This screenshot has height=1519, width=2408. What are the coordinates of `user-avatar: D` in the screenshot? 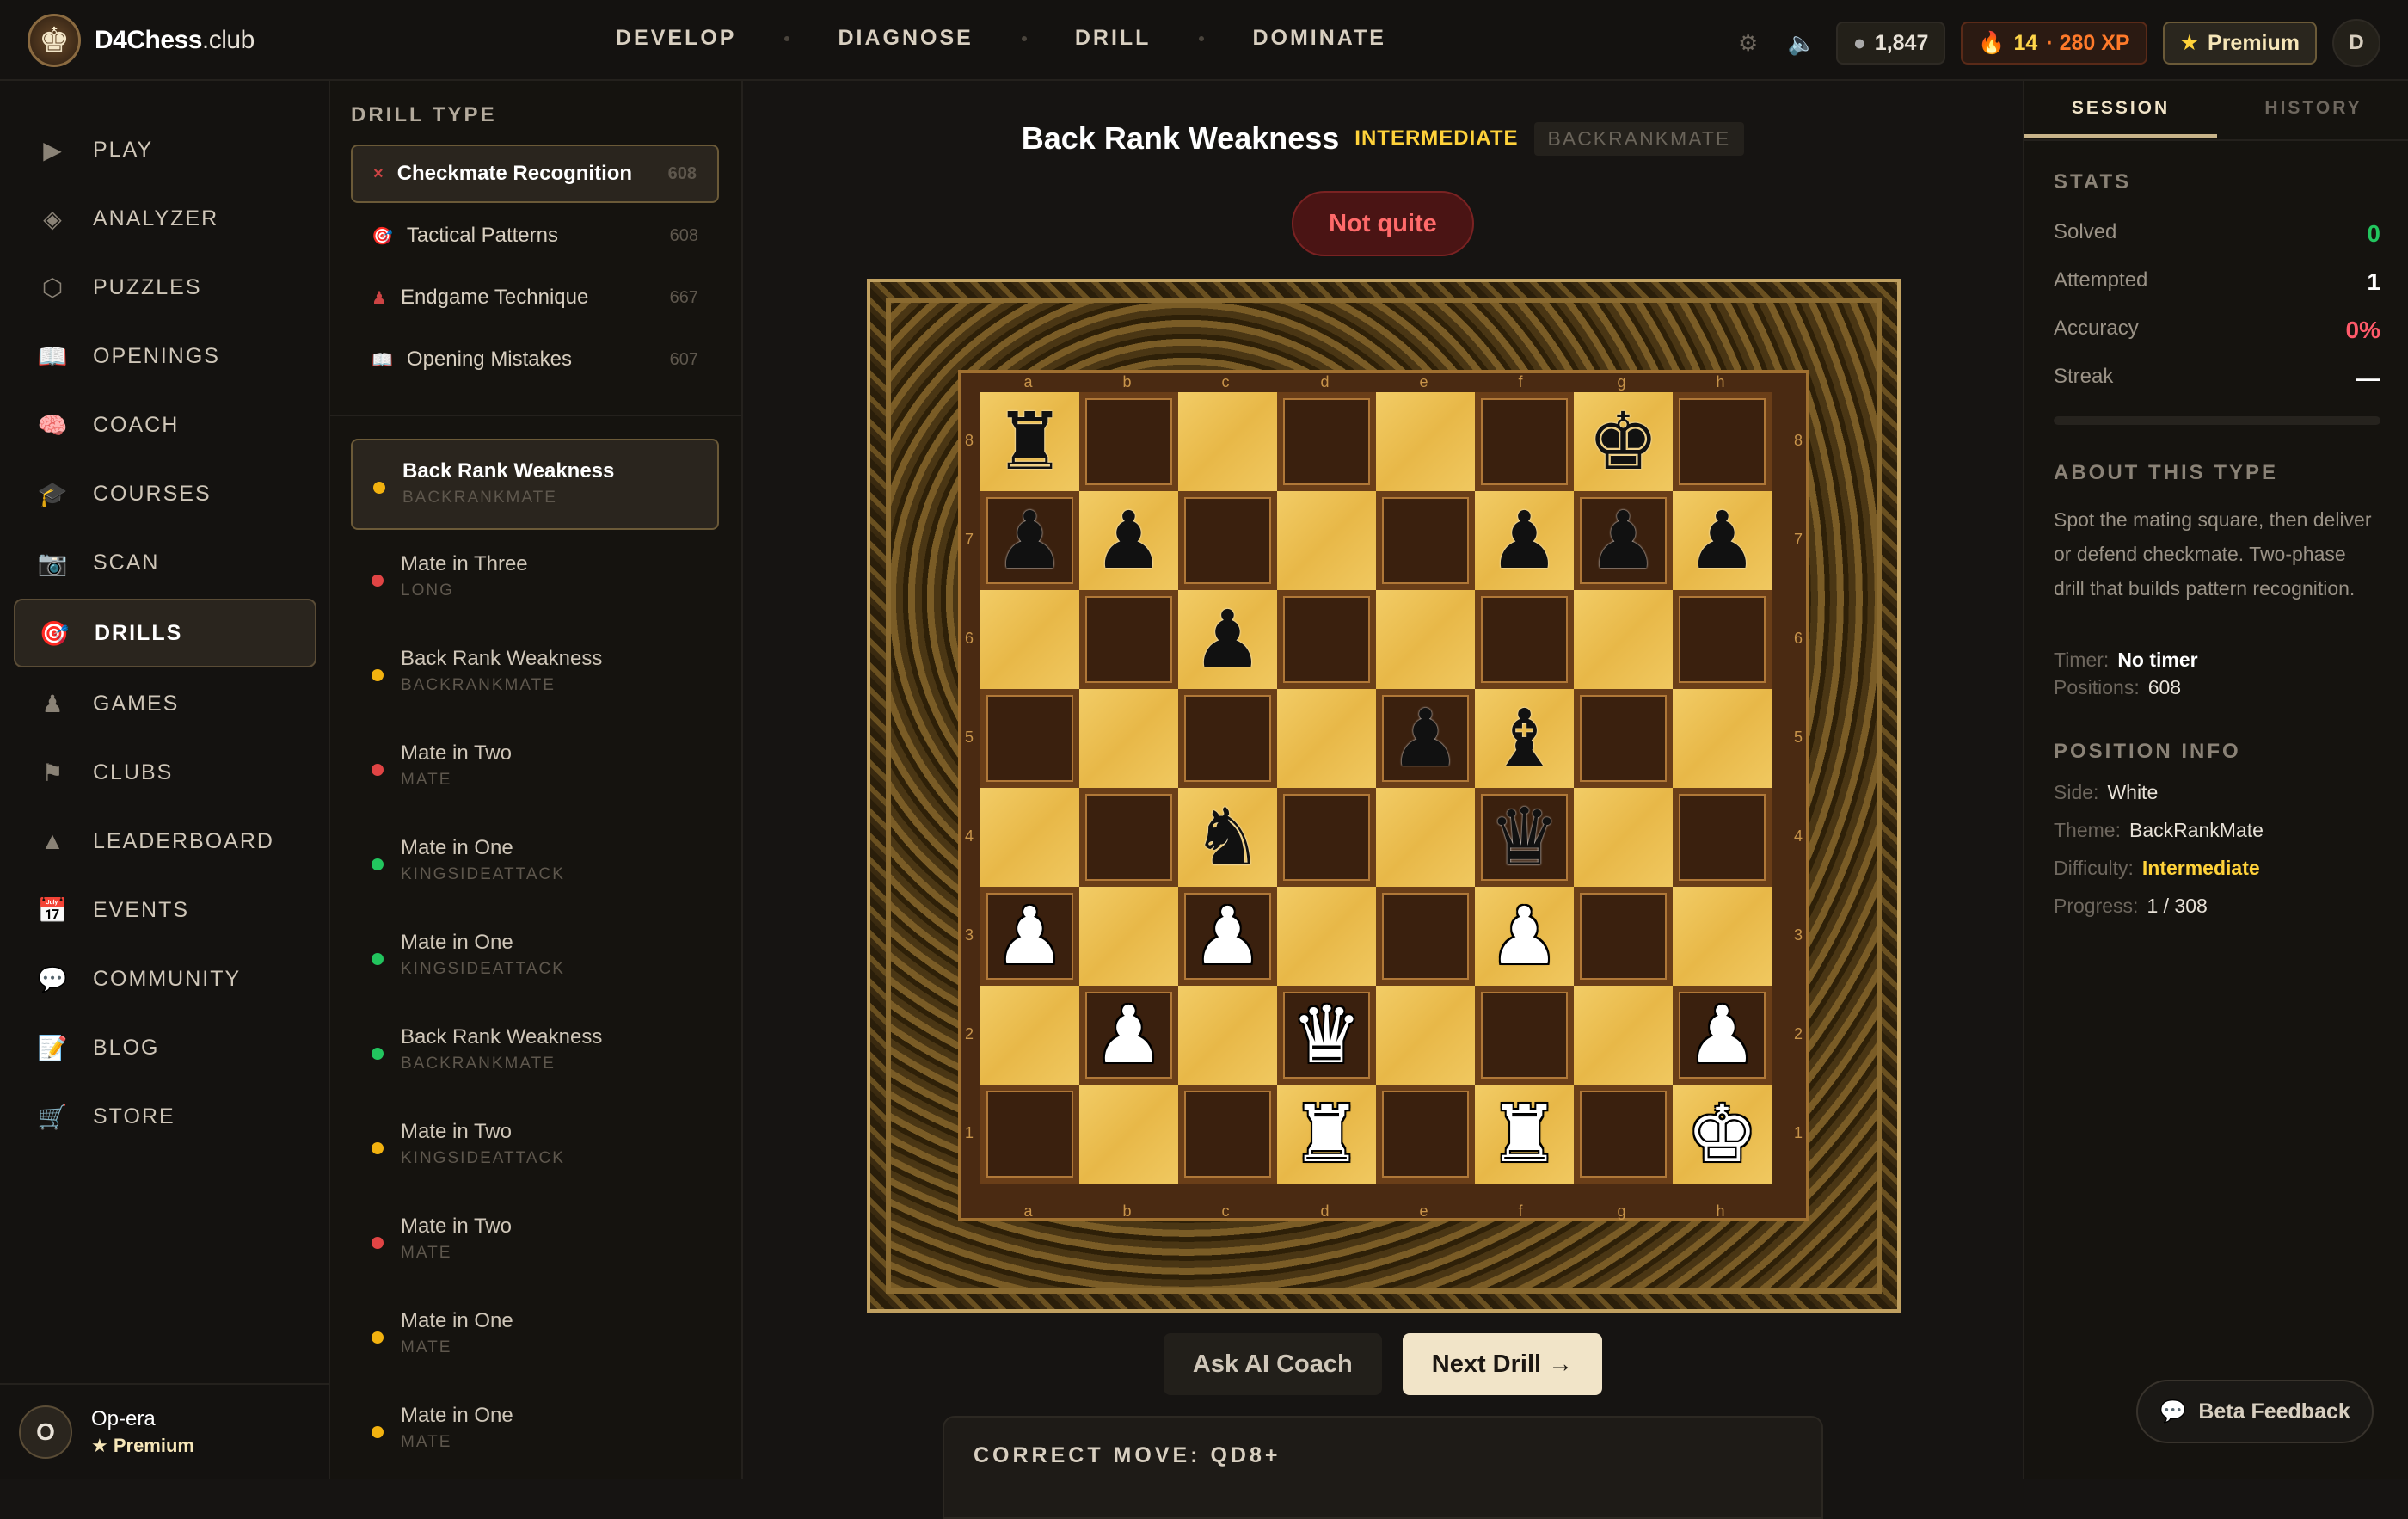 It's located at (2356, 43).